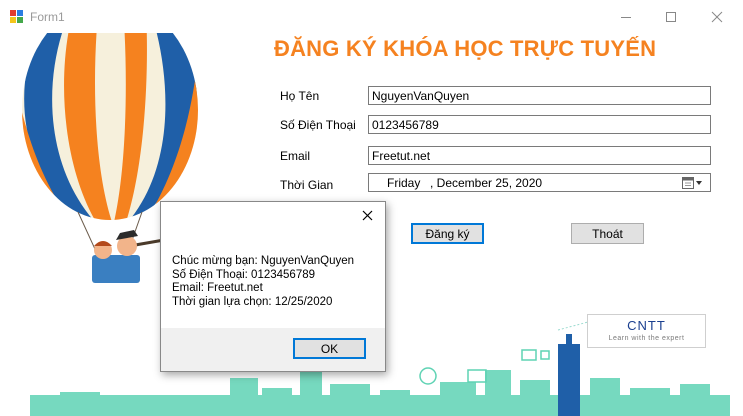  Describe the element at coordinates (465, 48) in the screenshot. I see `page-heading: ĐĂNG KÝ KHÓA HỌC TRỰC TUYẾN` at that location.